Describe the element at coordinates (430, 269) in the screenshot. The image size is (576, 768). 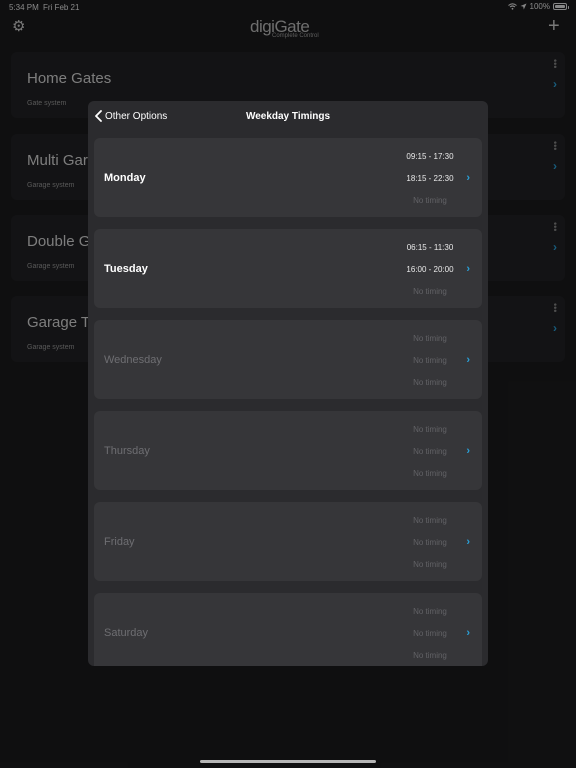
I see `timing-slot: 16:00 - 20:00` at that location.